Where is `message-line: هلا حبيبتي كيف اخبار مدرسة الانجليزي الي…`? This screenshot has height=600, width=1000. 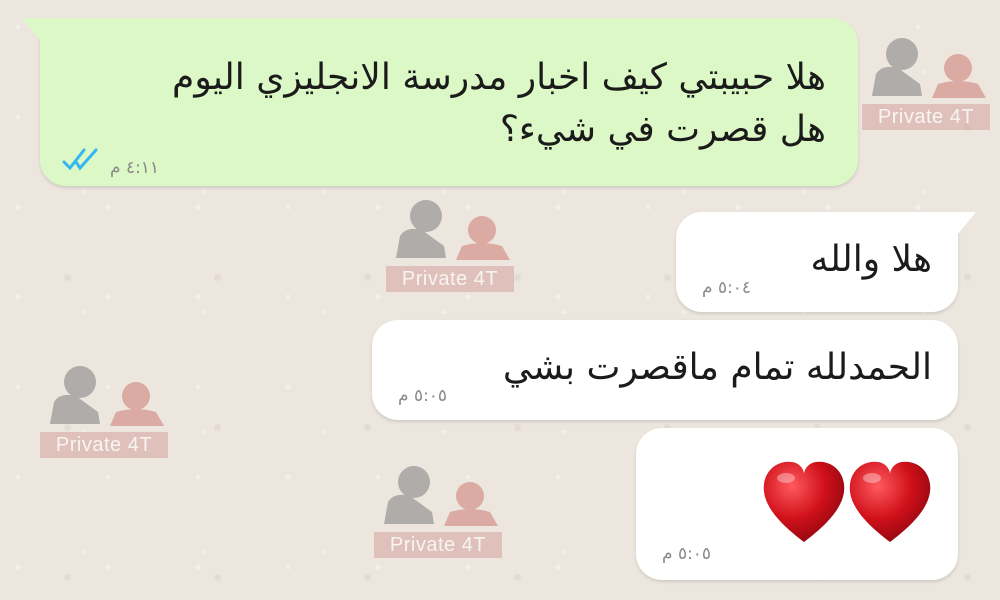
message-line: هلا حبيبتي كيف اخبار مدرسة الانجليزي الي… is located at coordinates (499, 77).